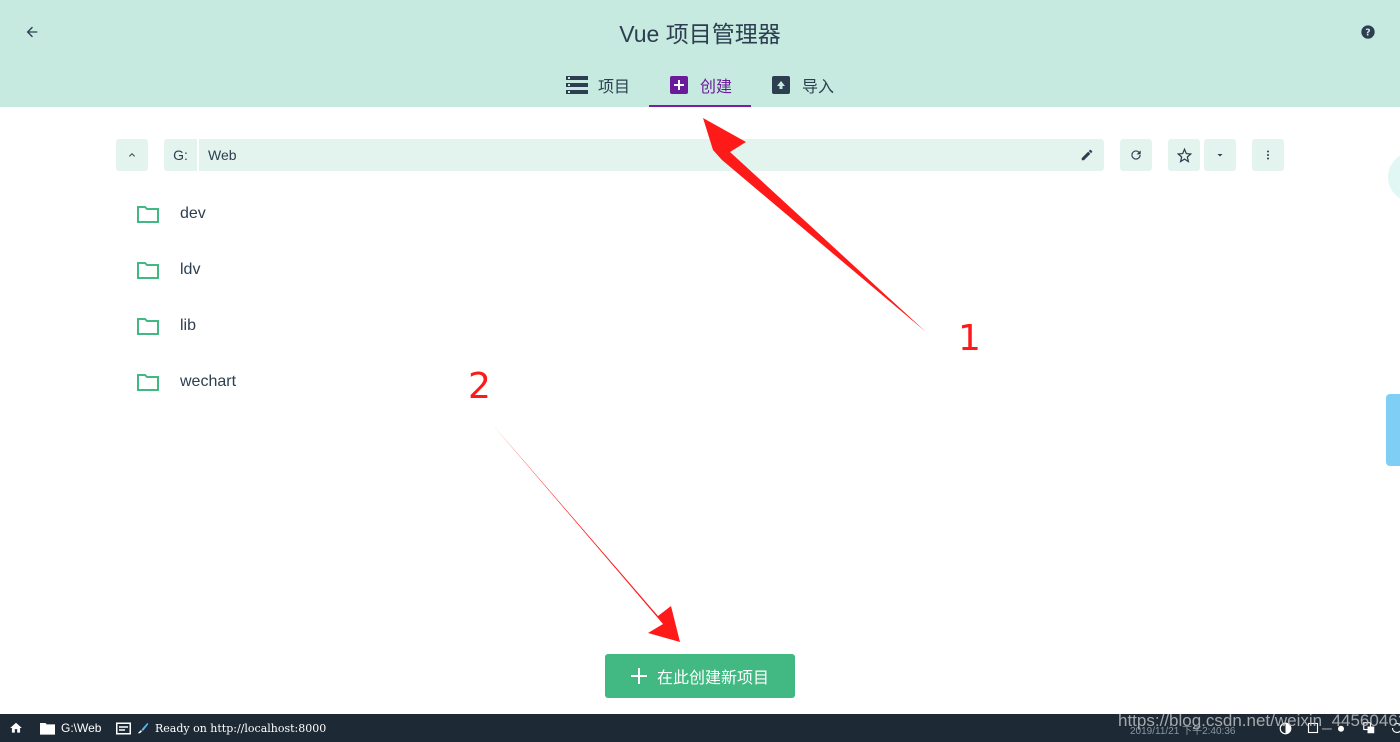 This screenshot has width=1400, height=742. I want to click on tab-label: 导入, so click(818, 87).